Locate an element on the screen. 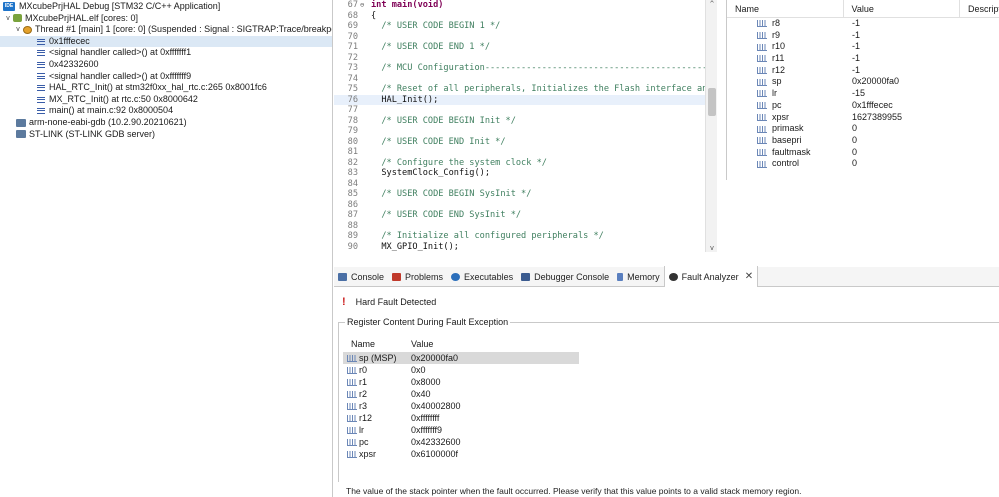 The width and height of the screenshot is (999, 497). table-row: r3 0x40002800 is located at coordinates (461, 406).